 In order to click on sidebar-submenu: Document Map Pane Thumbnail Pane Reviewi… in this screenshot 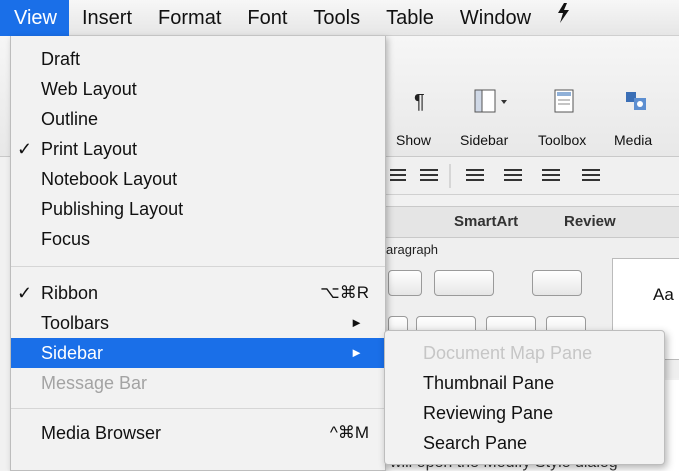, I will do `click(524, 397)`.